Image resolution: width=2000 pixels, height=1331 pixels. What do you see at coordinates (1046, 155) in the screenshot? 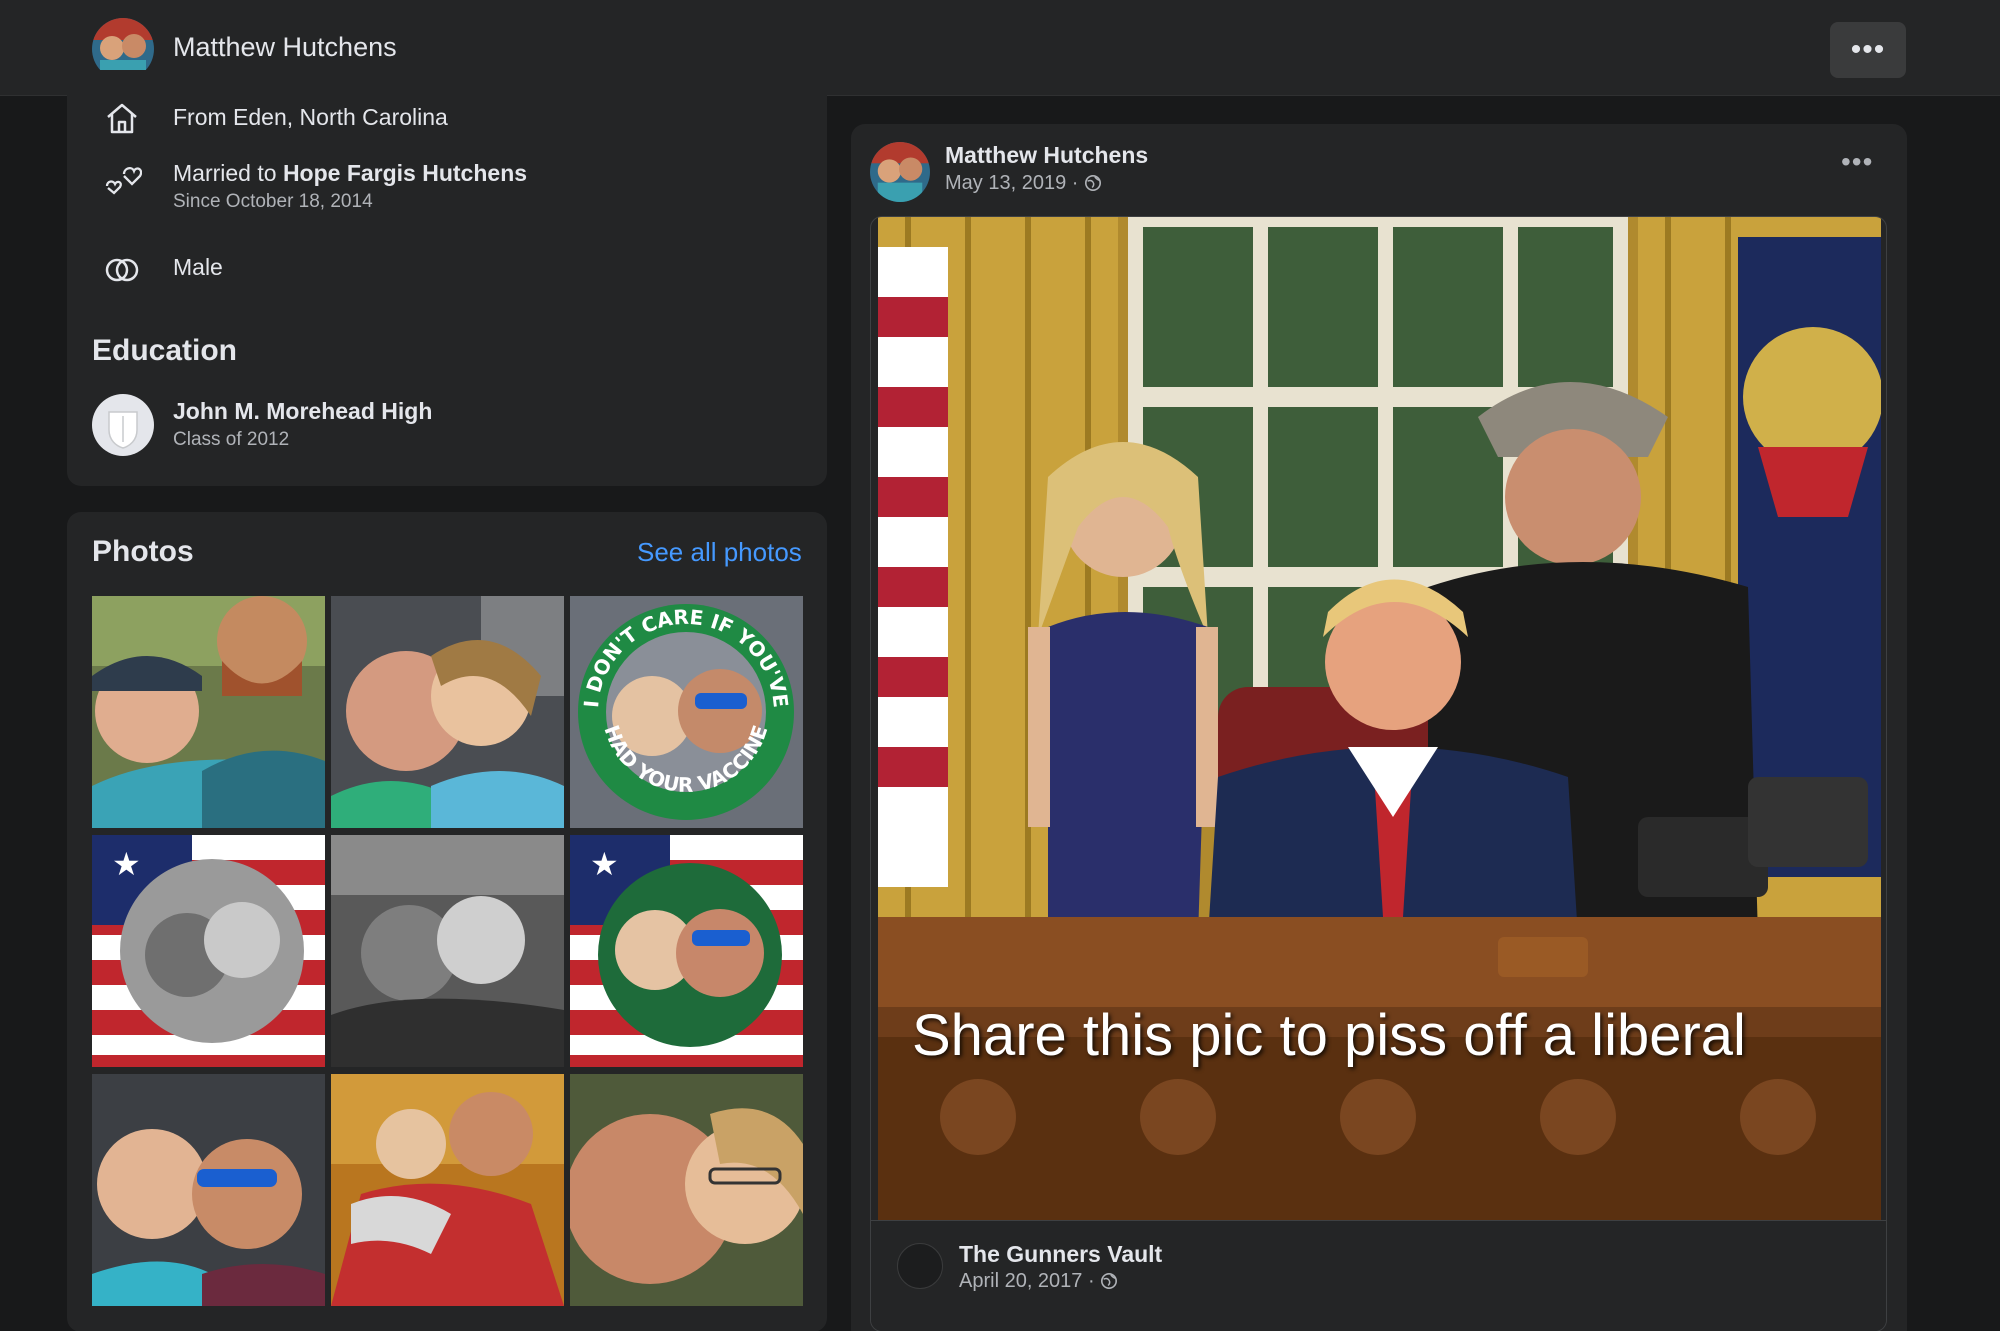
I see `post-author-name: Matthew Hutchens` at bounding box center [1046, 155].